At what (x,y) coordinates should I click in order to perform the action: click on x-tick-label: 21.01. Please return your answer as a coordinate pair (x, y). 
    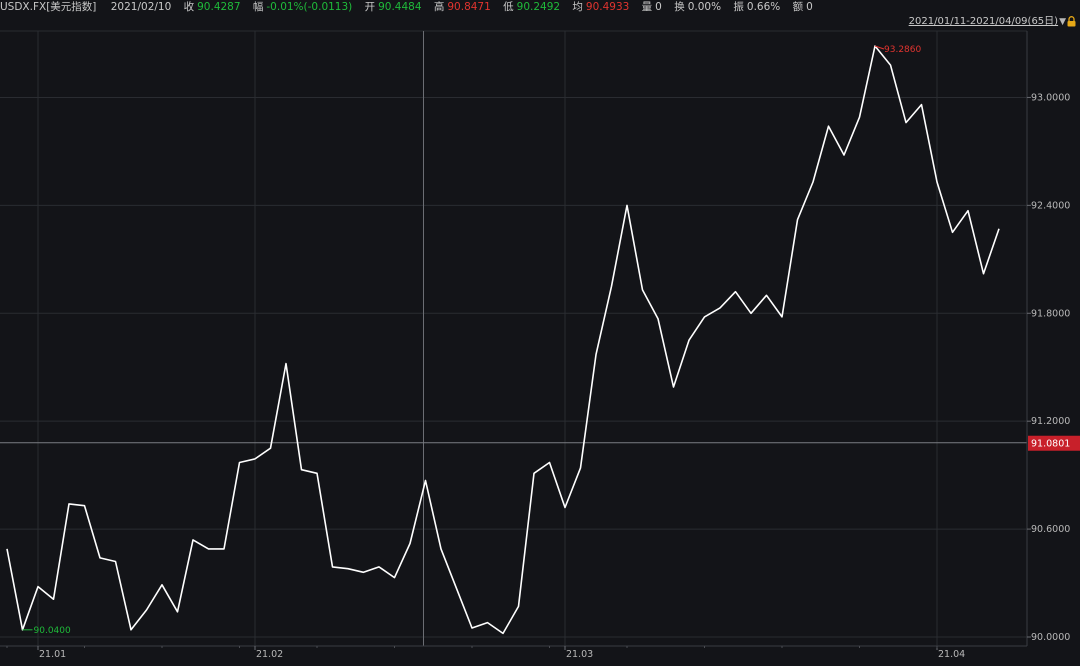
    Looking at the image, I should click on (52, 654).